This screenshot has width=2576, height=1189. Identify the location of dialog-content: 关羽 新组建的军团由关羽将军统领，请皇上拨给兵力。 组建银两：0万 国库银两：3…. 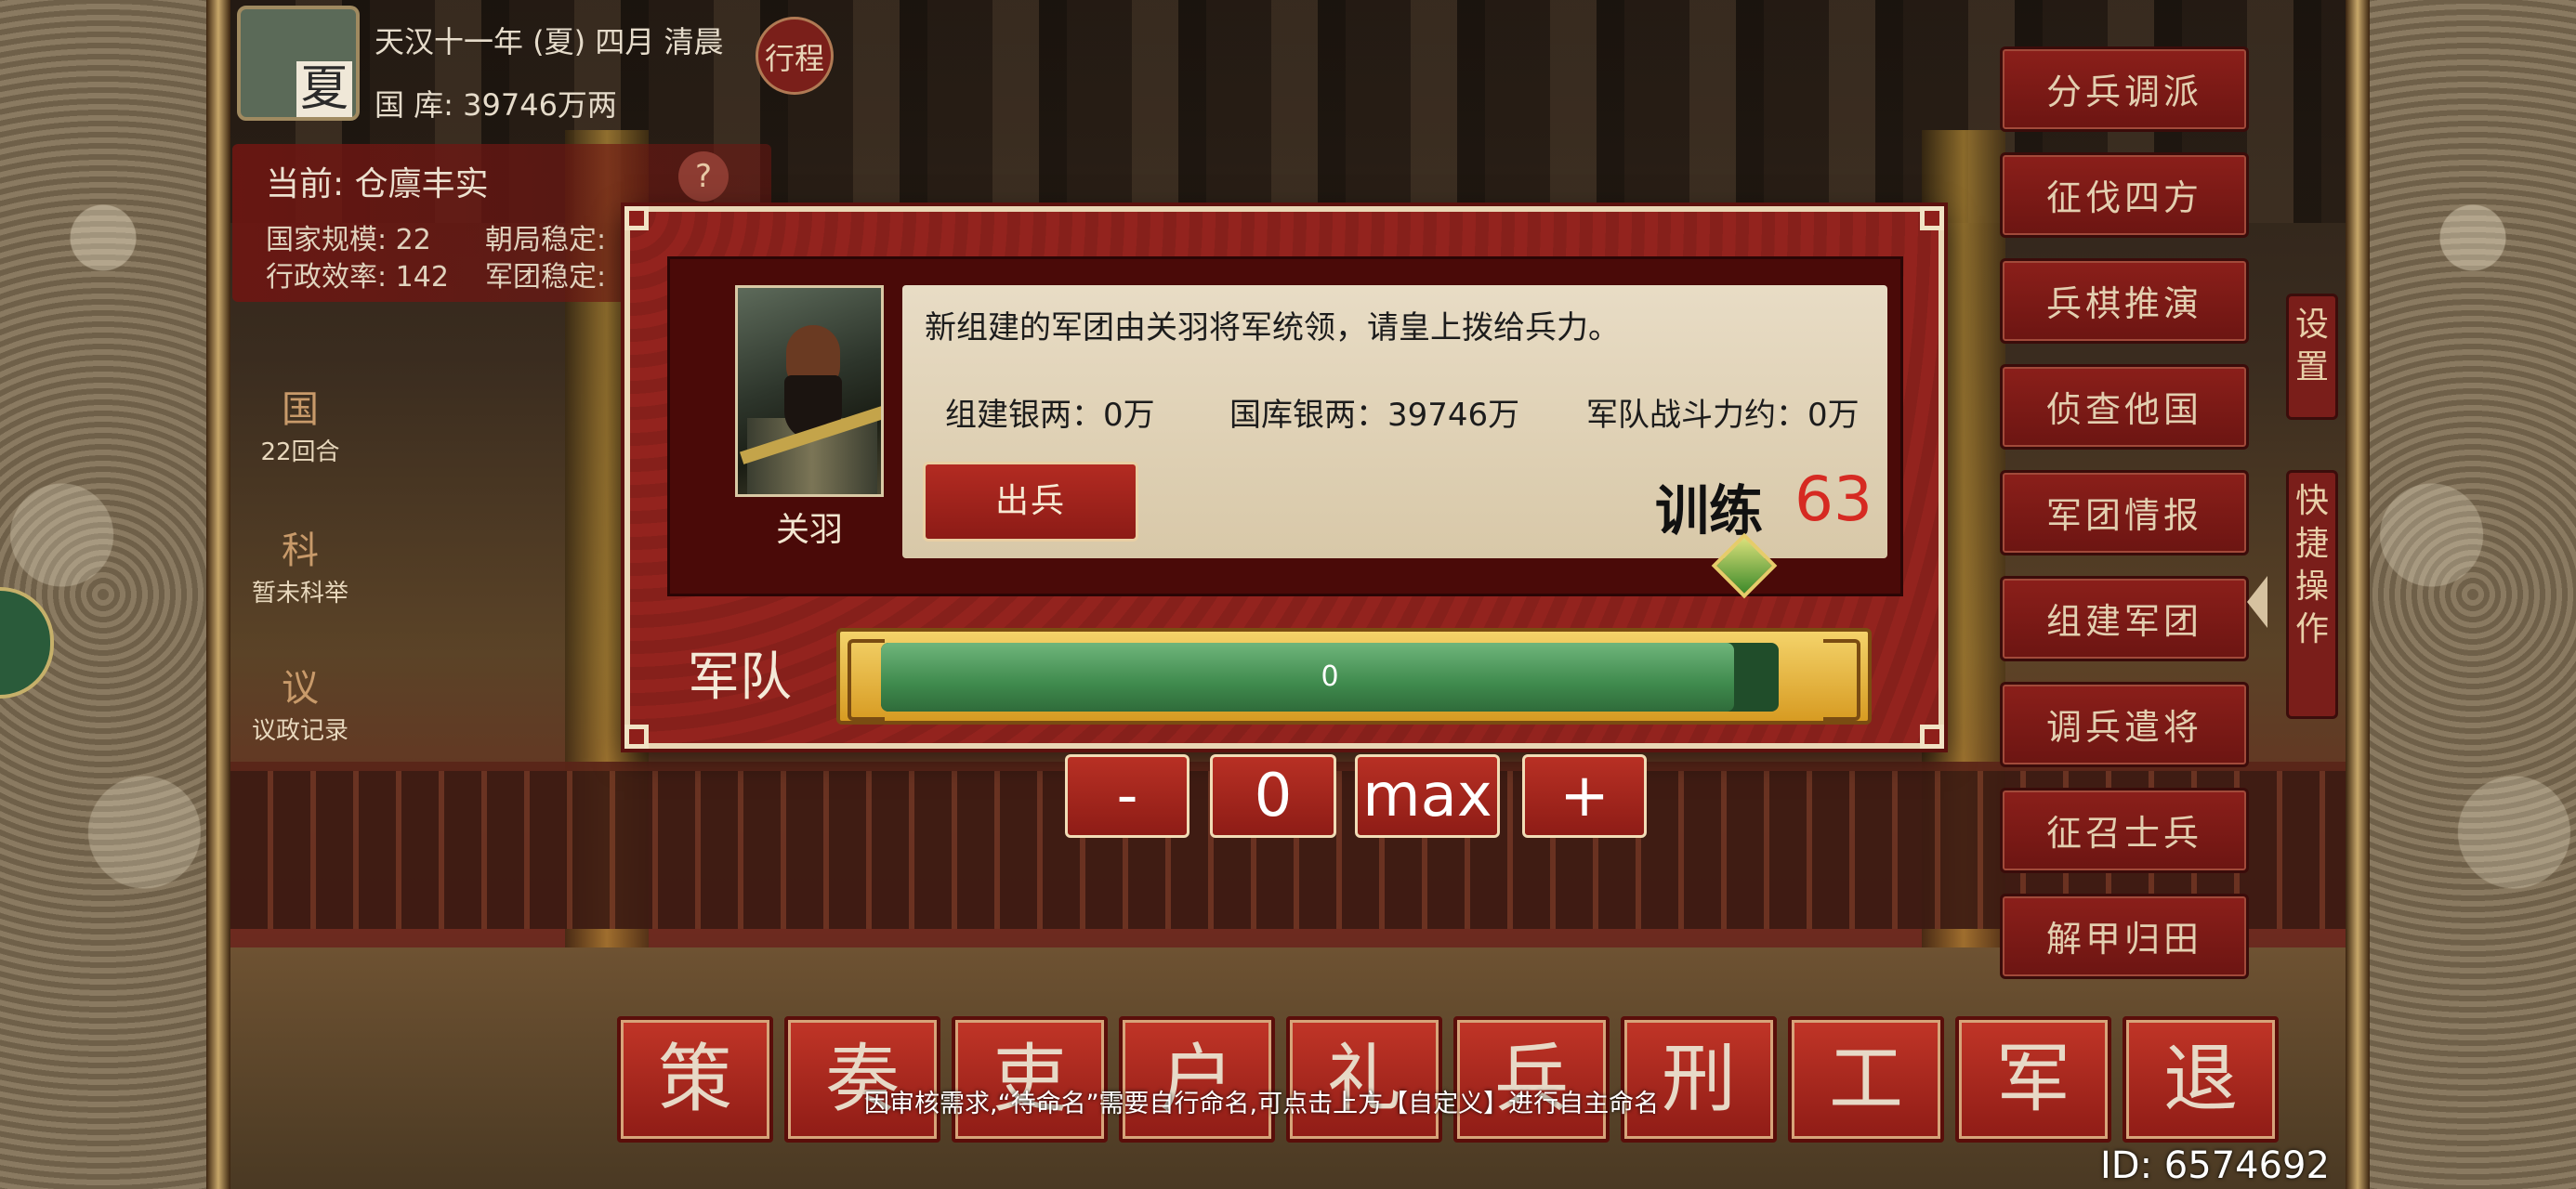
(1285, 426).